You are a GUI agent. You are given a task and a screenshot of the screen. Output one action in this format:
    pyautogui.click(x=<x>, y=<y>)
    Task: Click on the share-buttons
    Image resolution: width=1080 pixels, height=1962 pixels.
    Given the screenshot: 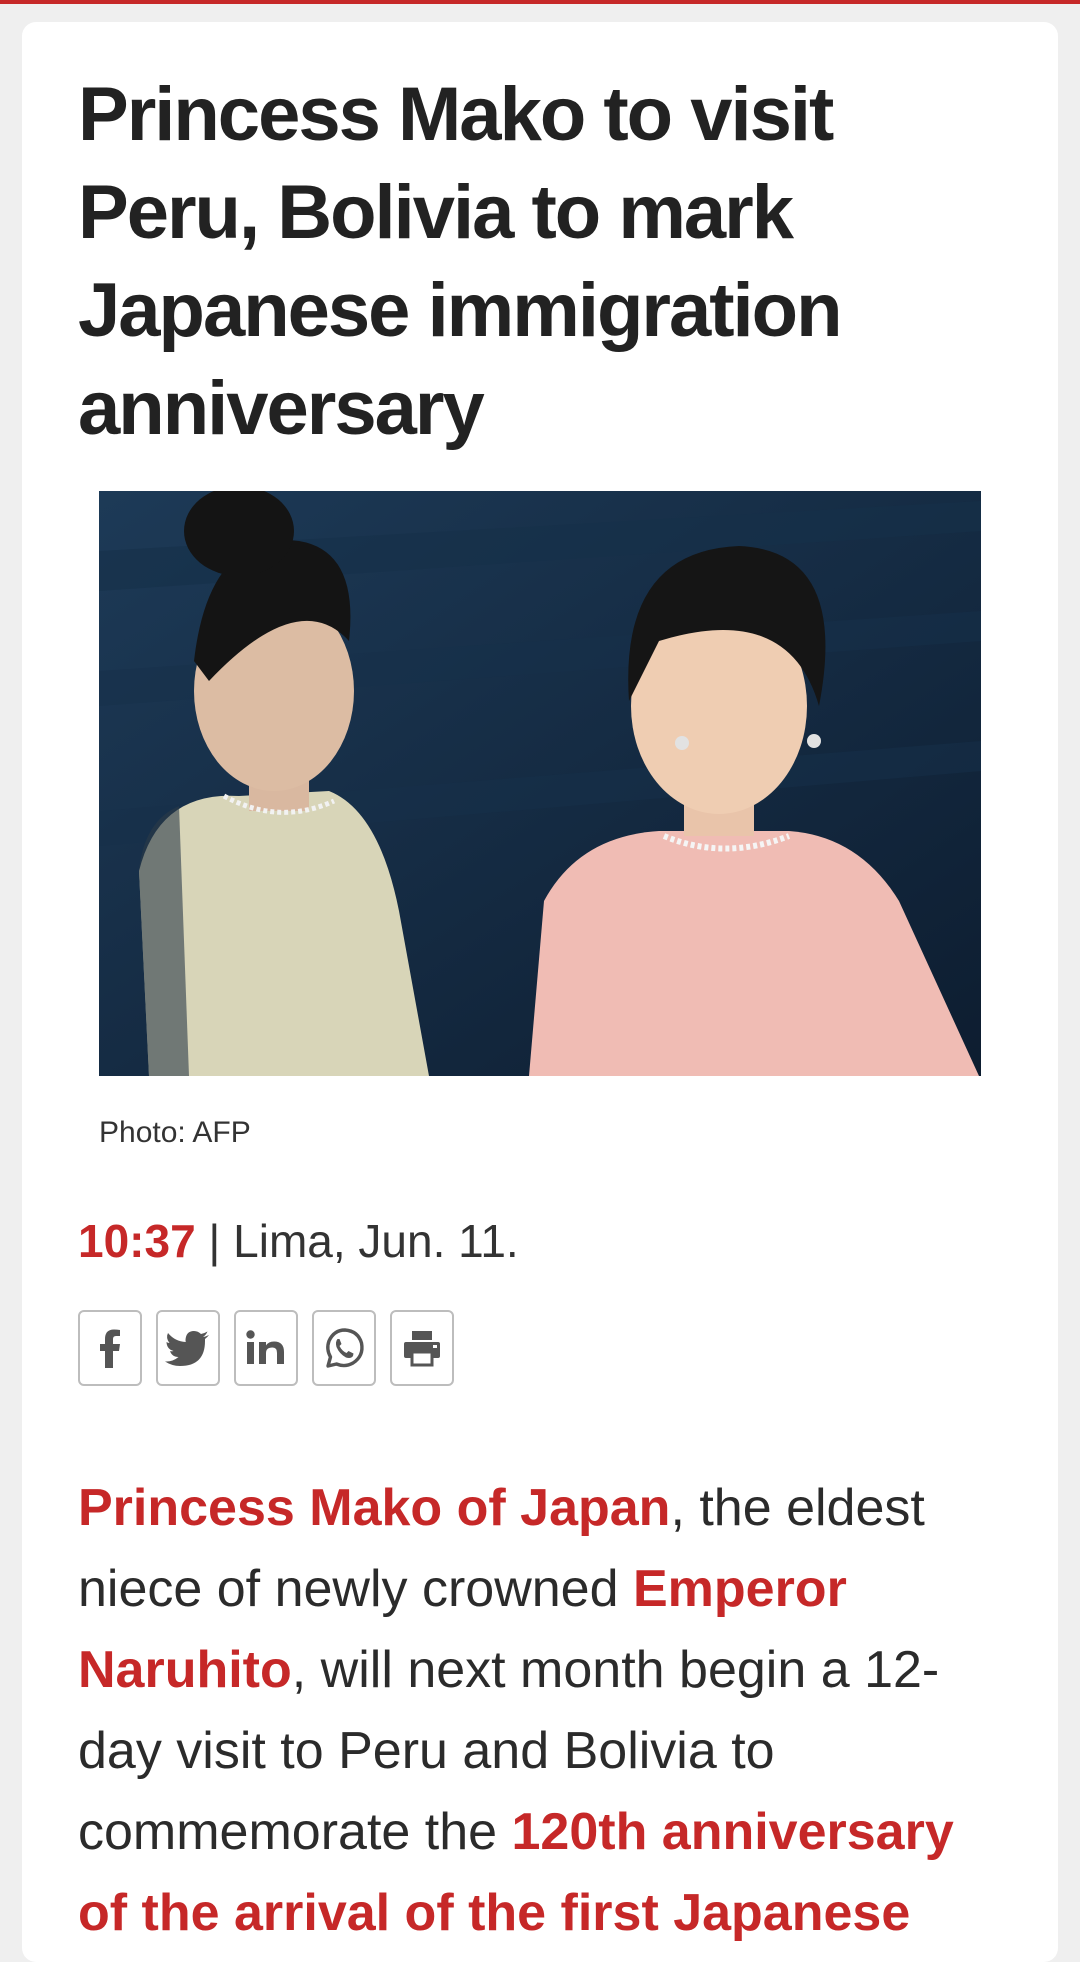 What is the action you would take?
    pyautogui.click(x=266, y=1348)
    